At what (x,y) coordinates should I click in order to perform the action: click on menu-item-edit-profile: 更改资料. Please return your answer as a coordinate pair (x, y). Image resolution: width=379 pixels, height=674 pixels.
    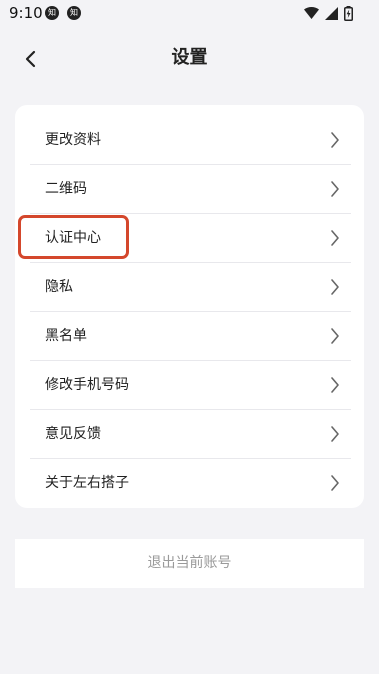
    Looking at the image, I should click on (190, 140).